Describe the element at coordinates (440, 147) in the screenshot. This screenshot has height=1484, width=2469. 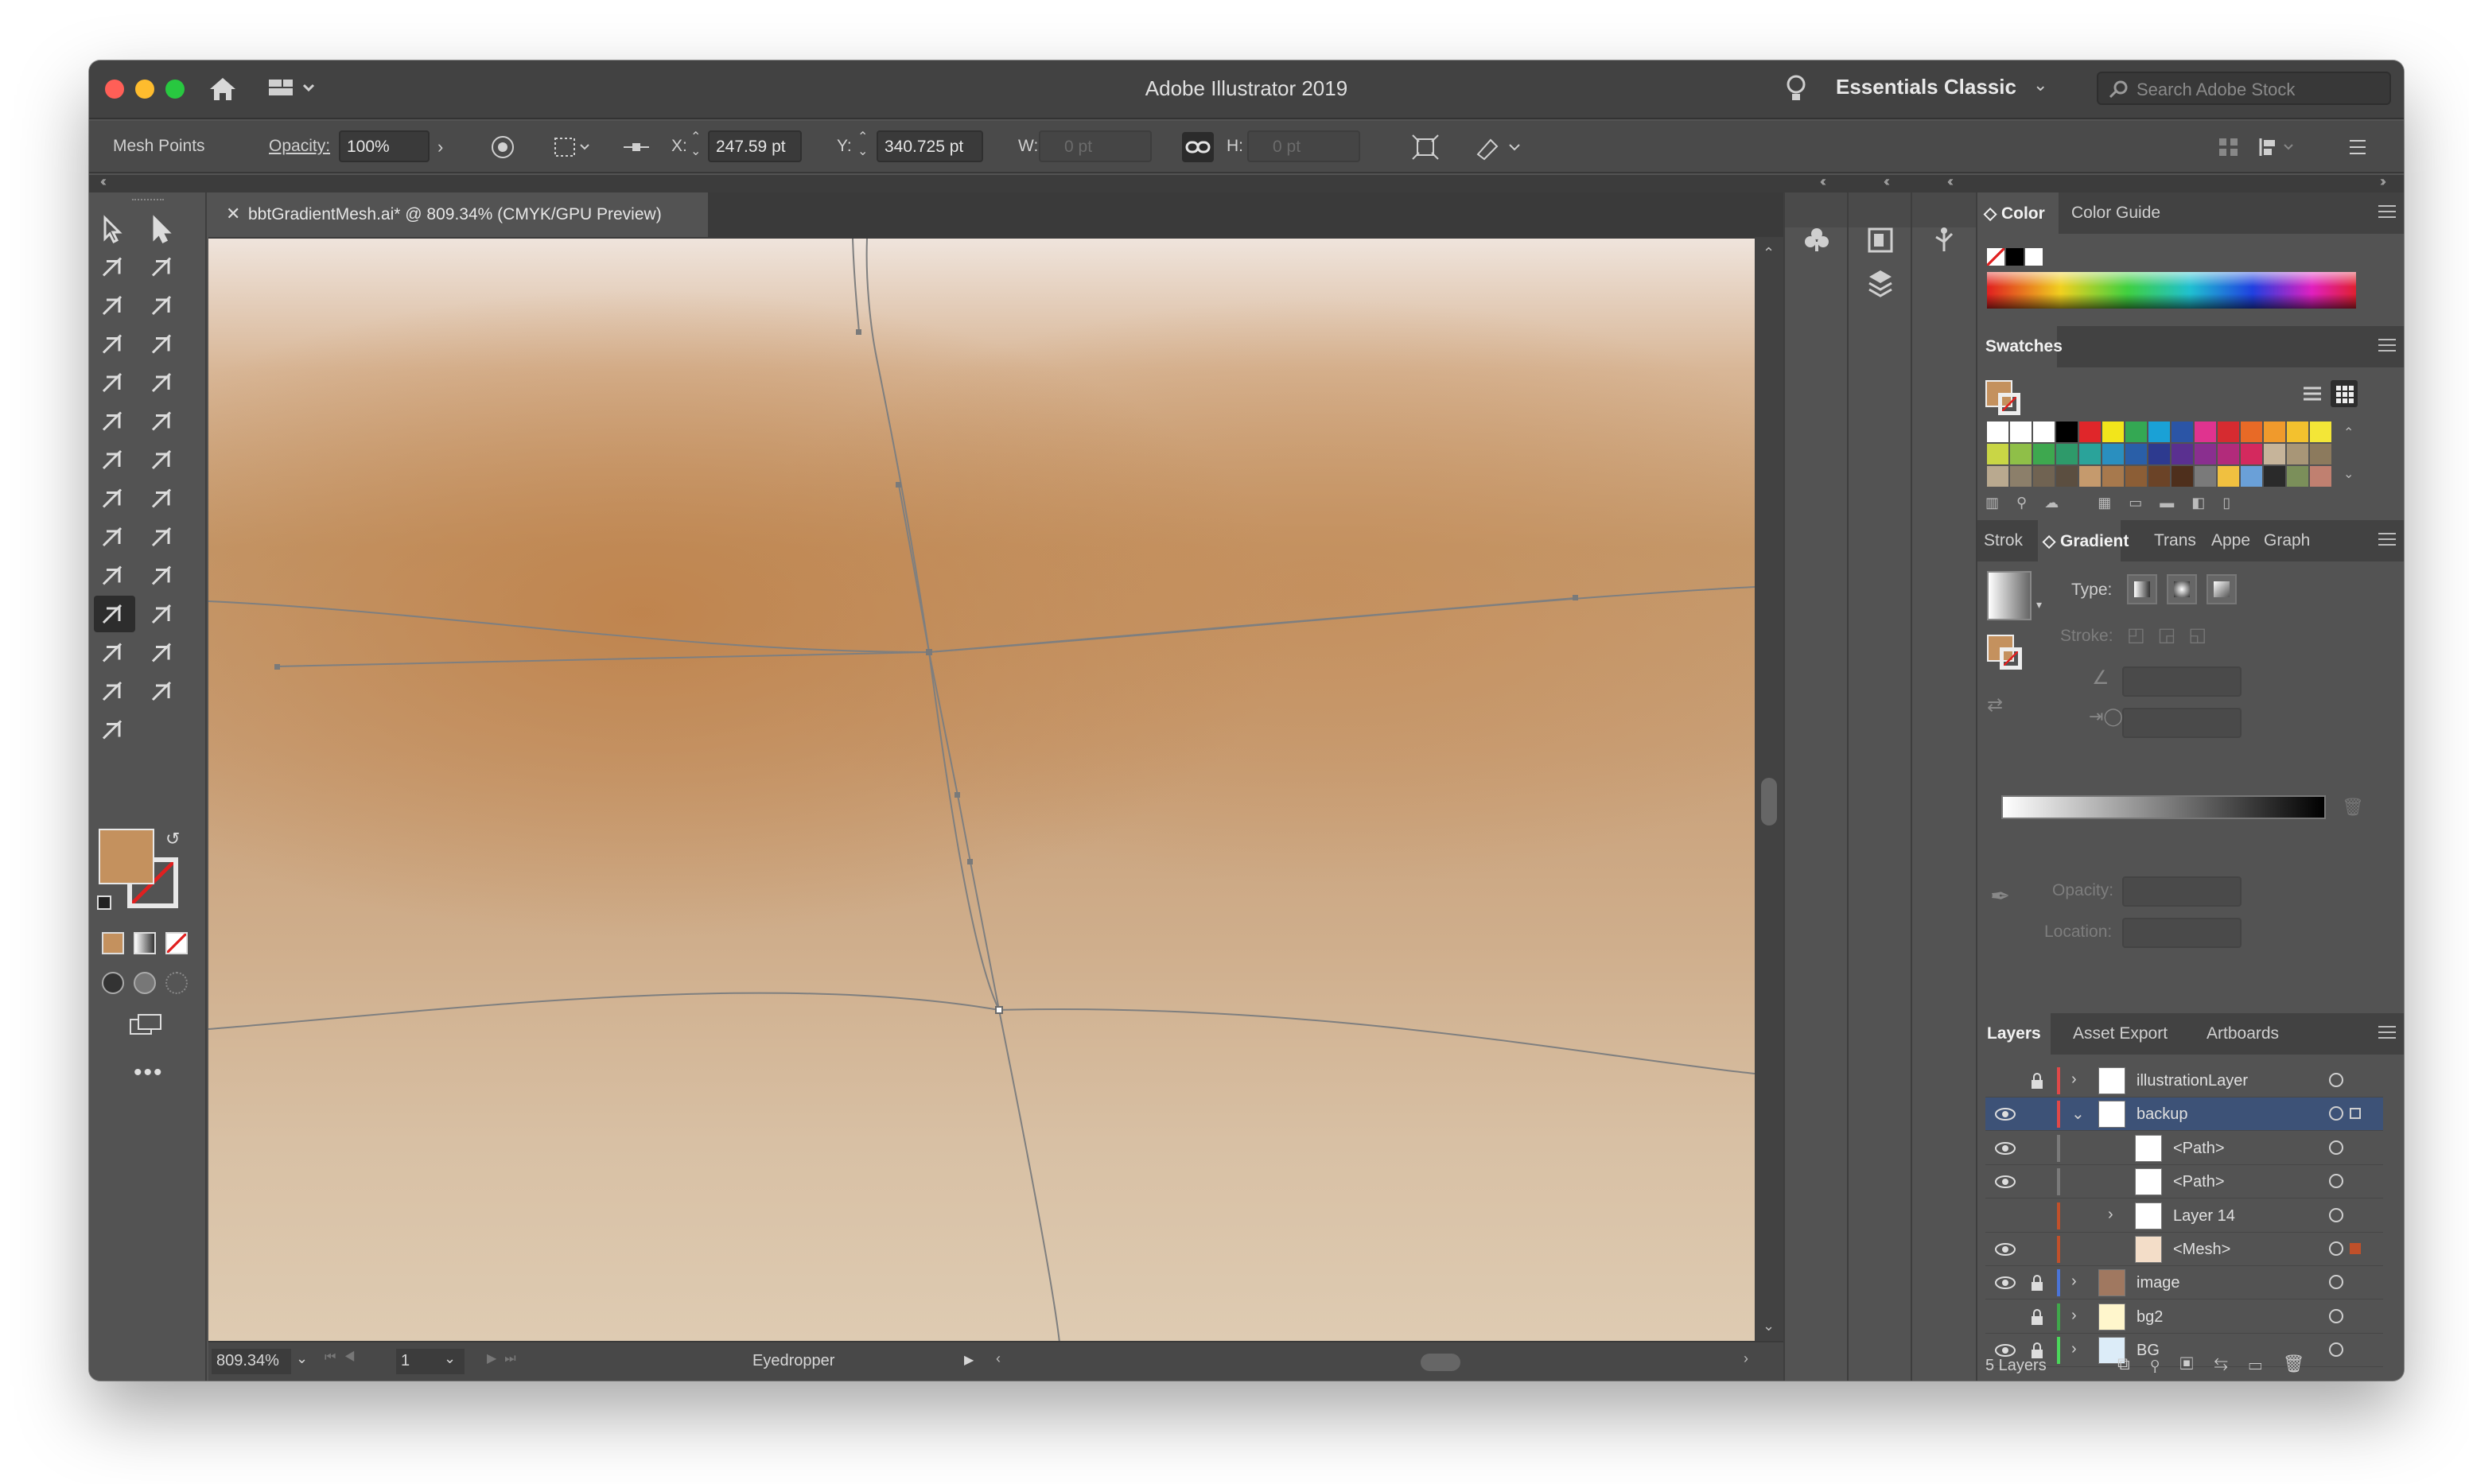
I see `chevron-right-icon: ›` at that location.